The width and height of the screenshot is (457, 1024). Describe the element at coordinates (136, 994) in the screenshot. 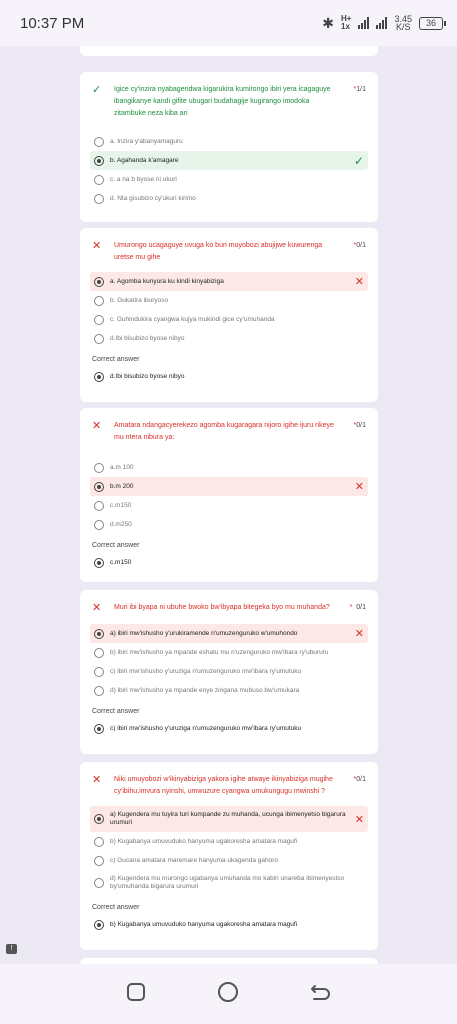

I see `recents-icon` at that location.